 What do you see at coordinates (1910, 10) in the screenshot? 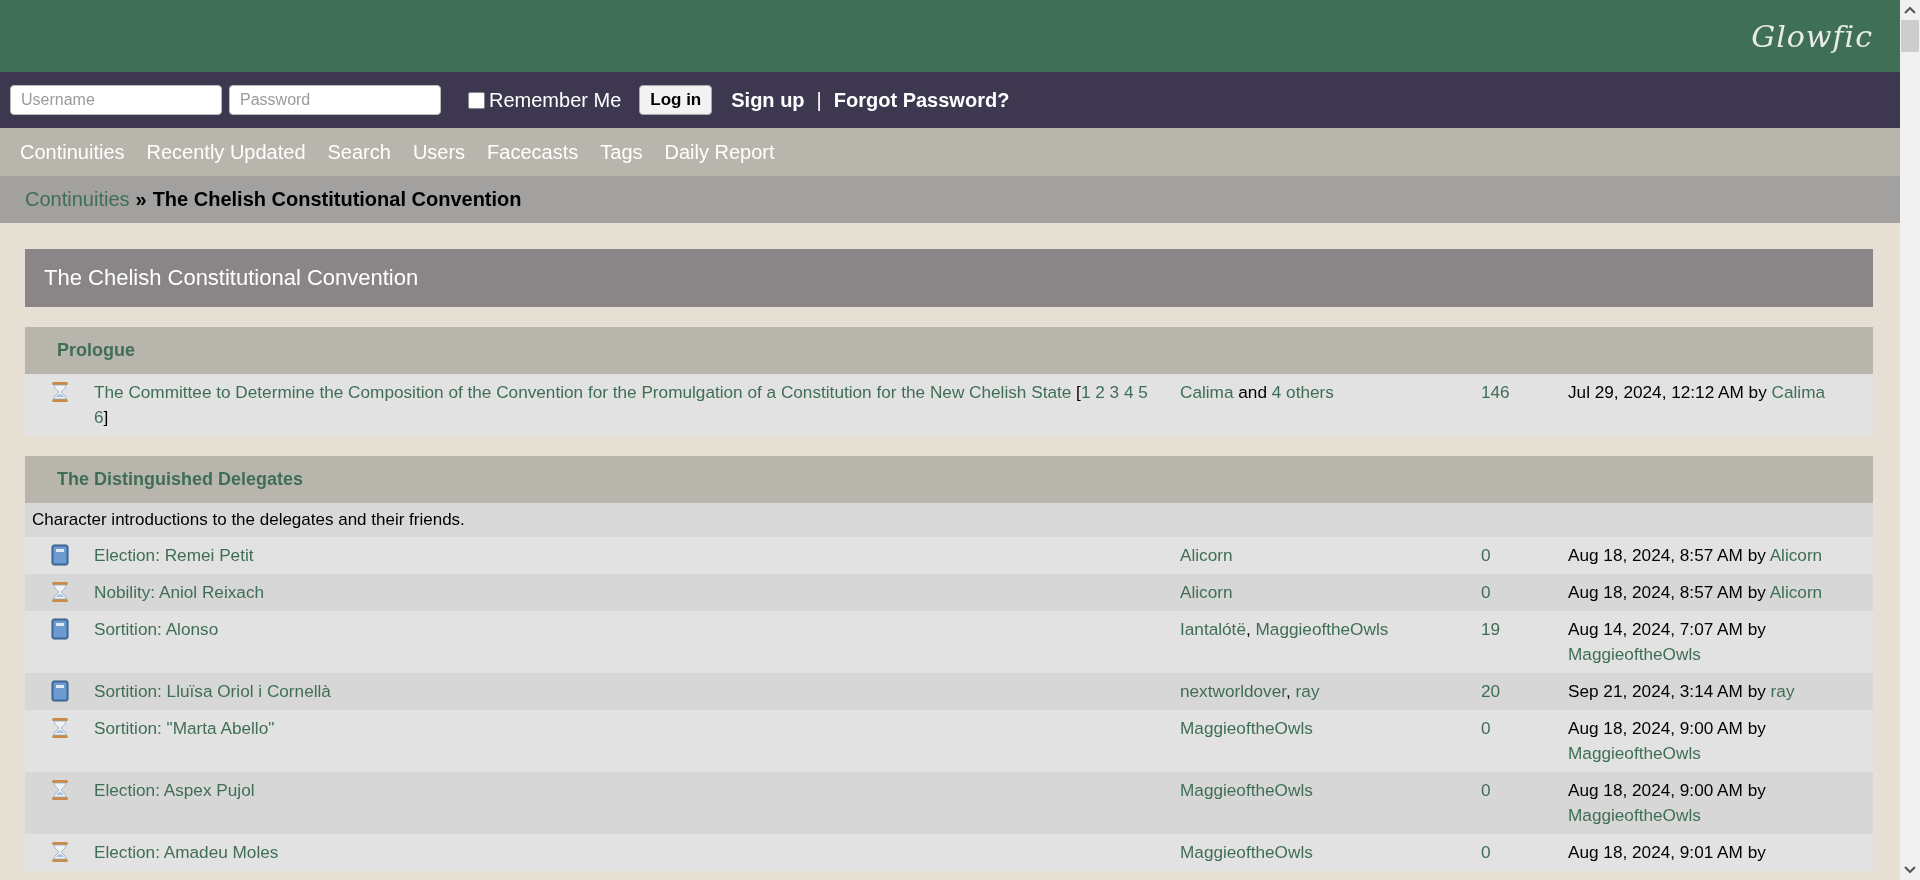
I see `scroll-up-icon` at bounding box center [1910, 10].